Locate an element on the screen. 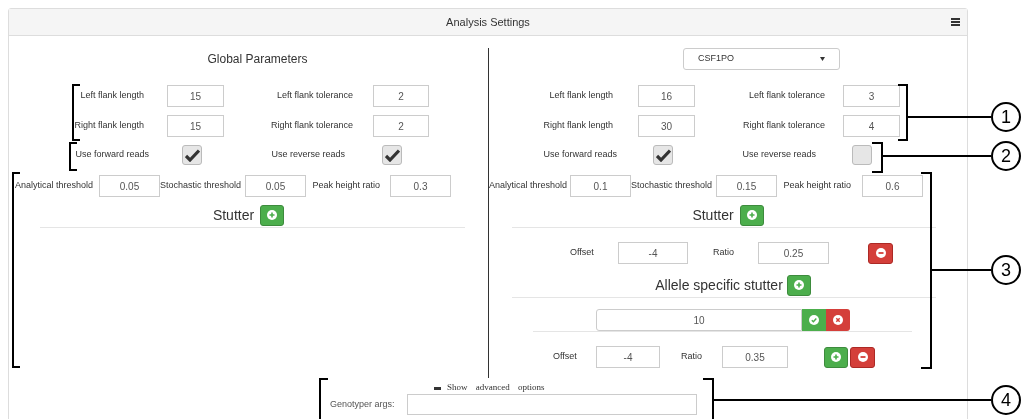  input-field: 4 is located at coordinates (871, 126).